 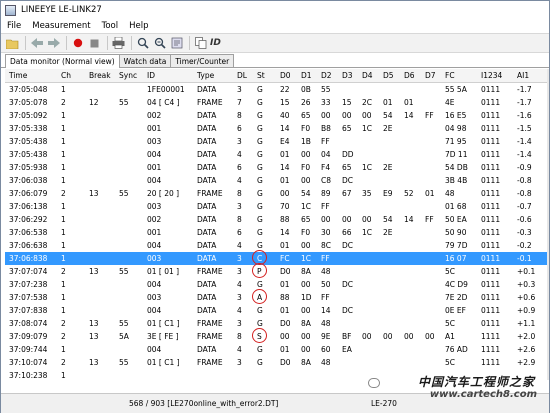 What do you see at coordinates (456, 141) in the screenshot?
I see `cell-fc: 71 95` at bounding box center [456, 141].